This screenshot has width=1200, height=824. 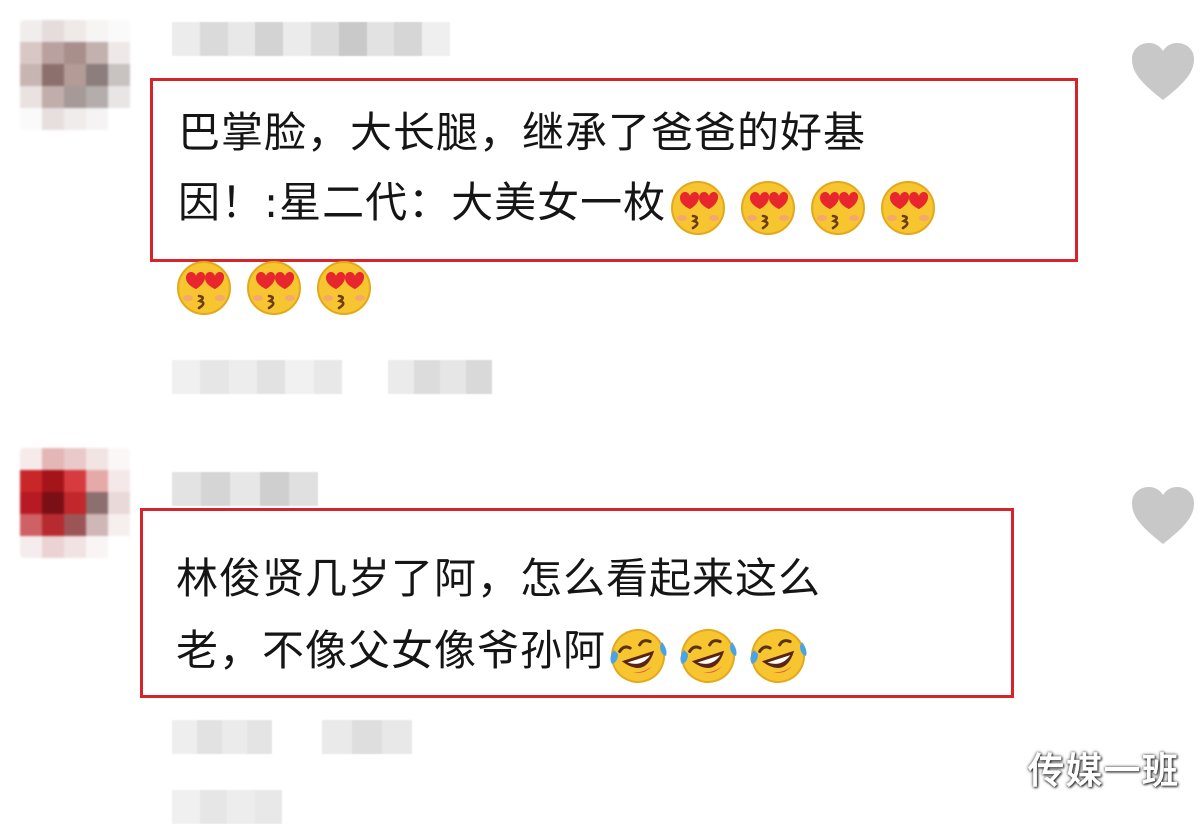 I want to click on comment-text-line-2: 因！:星二代：大美女一枚, so click(x=562, y=205).